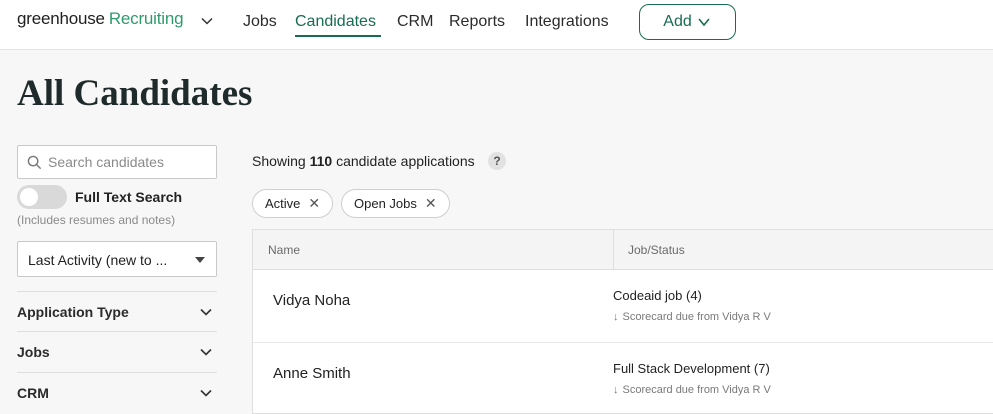 This screenshot has height=414, width=993. I want to click on product-name: Recruiting, so click(146, 18).